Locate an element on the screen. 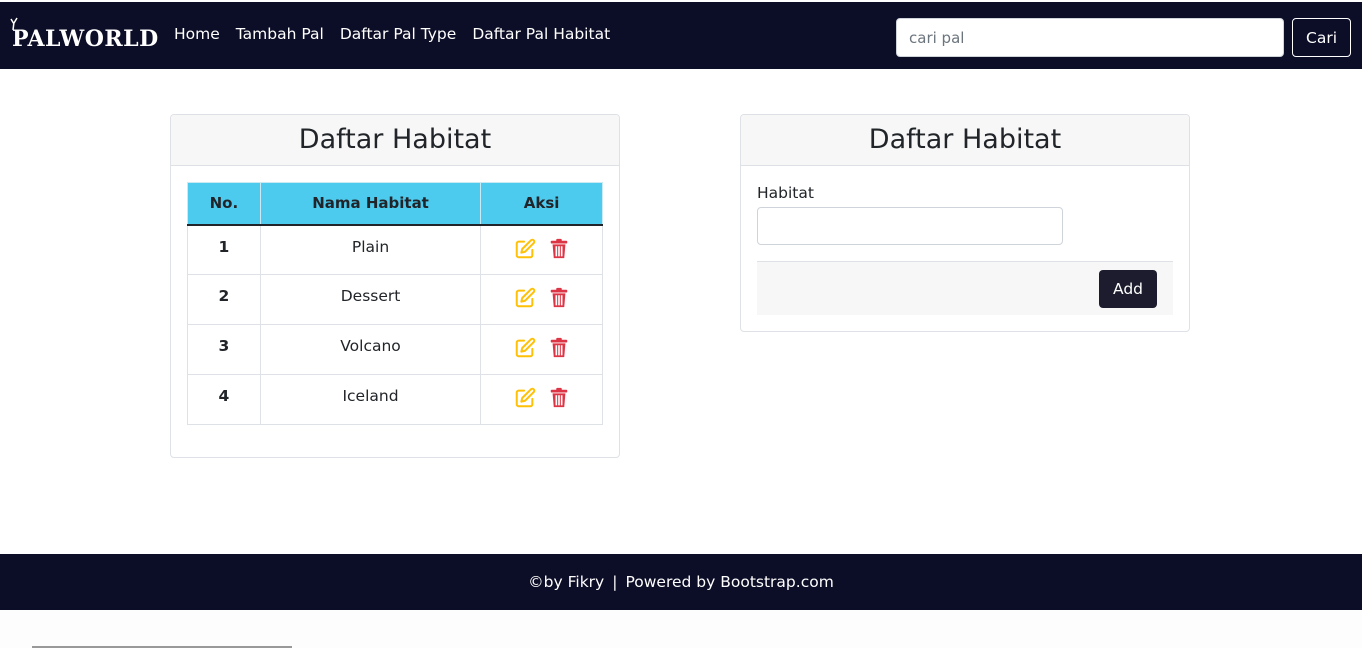 This screenshot has width=1362, height=648. habitat-field-label: Habitat is located at coordinates (785, 193).